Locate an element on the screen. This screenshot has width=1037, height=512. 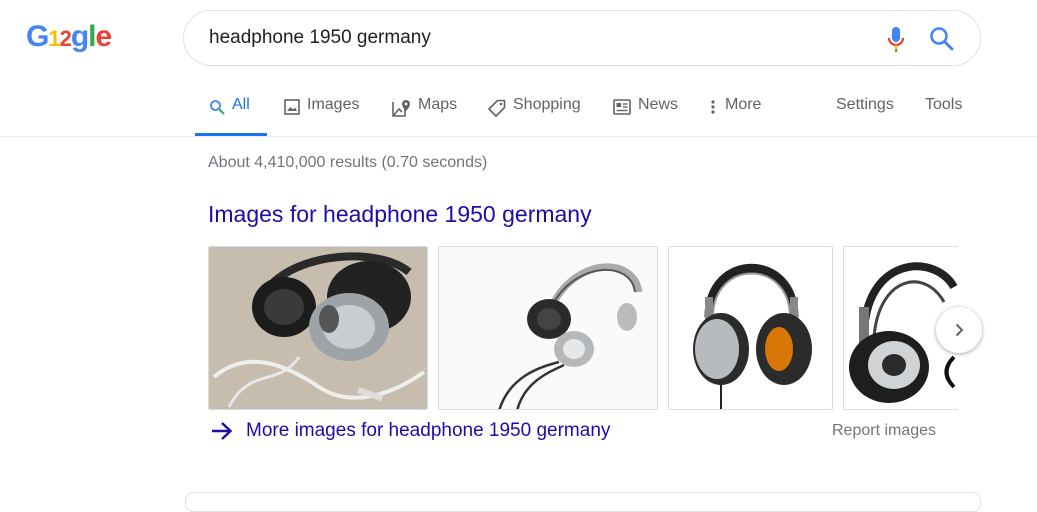
image-icon is located at coordinates (292, 107).